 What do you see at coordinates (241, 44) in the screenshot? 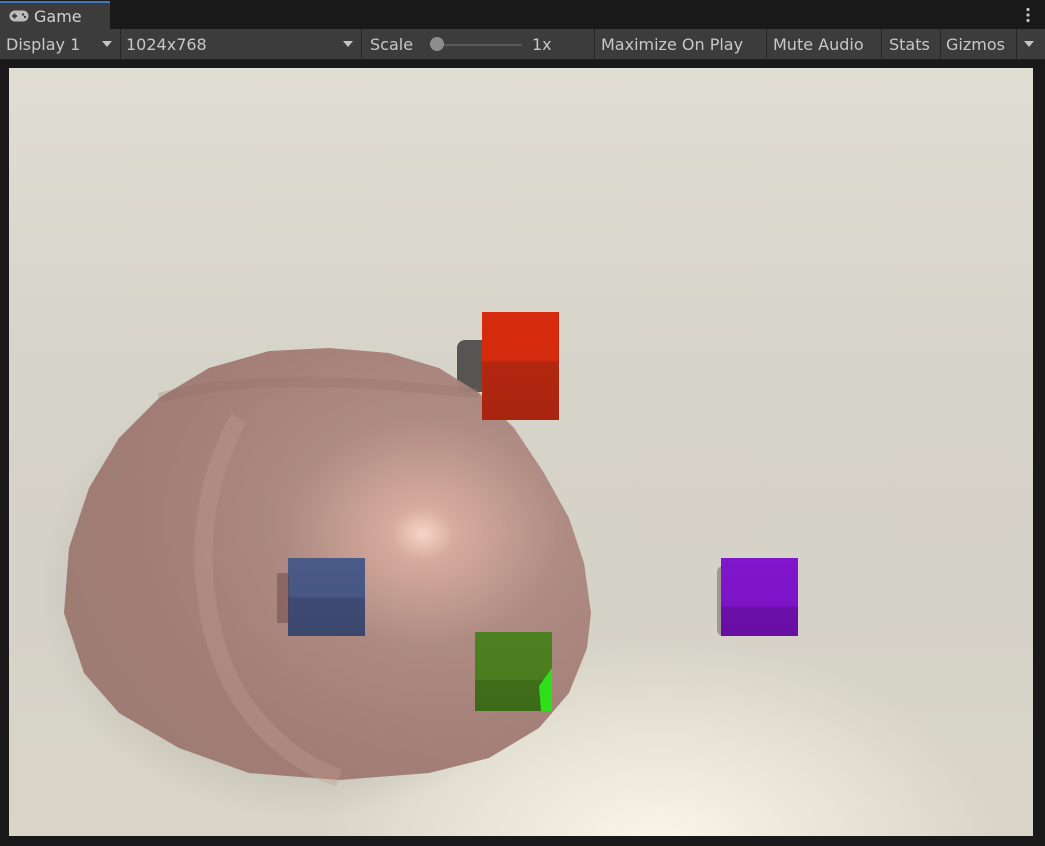
I see `resolution-dropdown: 1024x768` at bounding box center [241, 44].